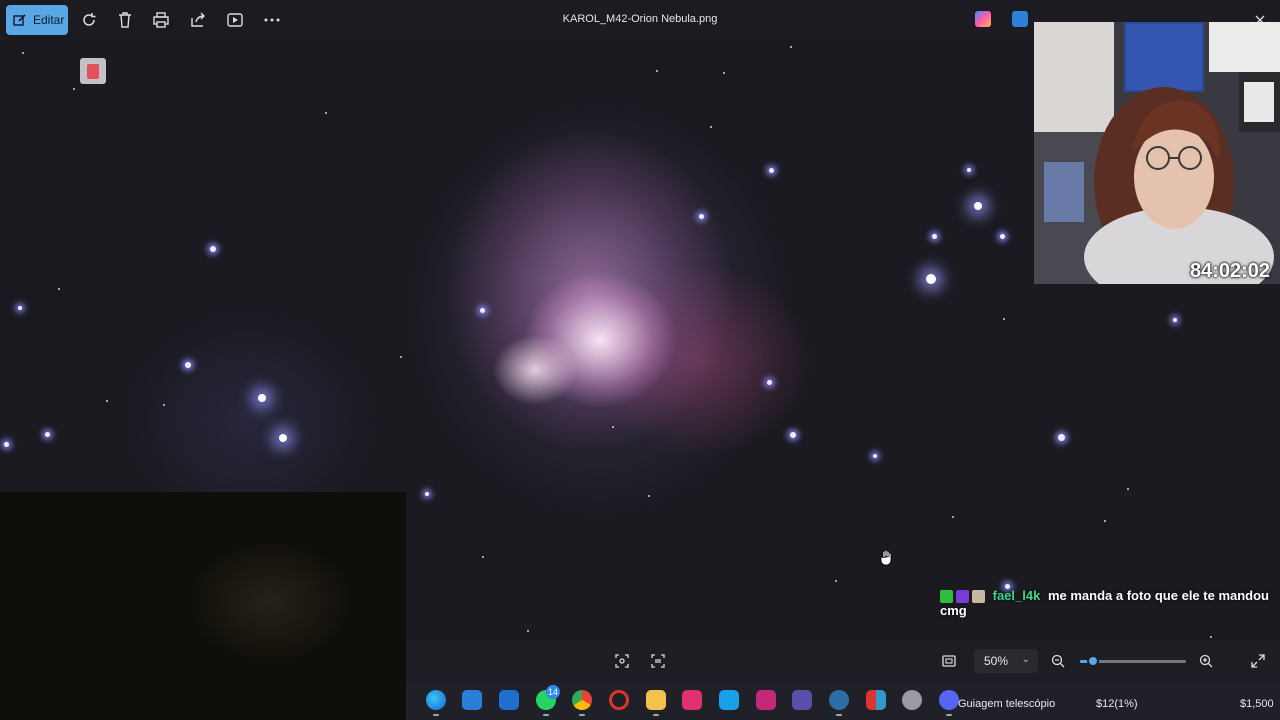 This screenshot has width=1280, height=720. Describe the element at coordinates (203, 606) in the screenshot. I see `telescope-camera-overlay` at that location.